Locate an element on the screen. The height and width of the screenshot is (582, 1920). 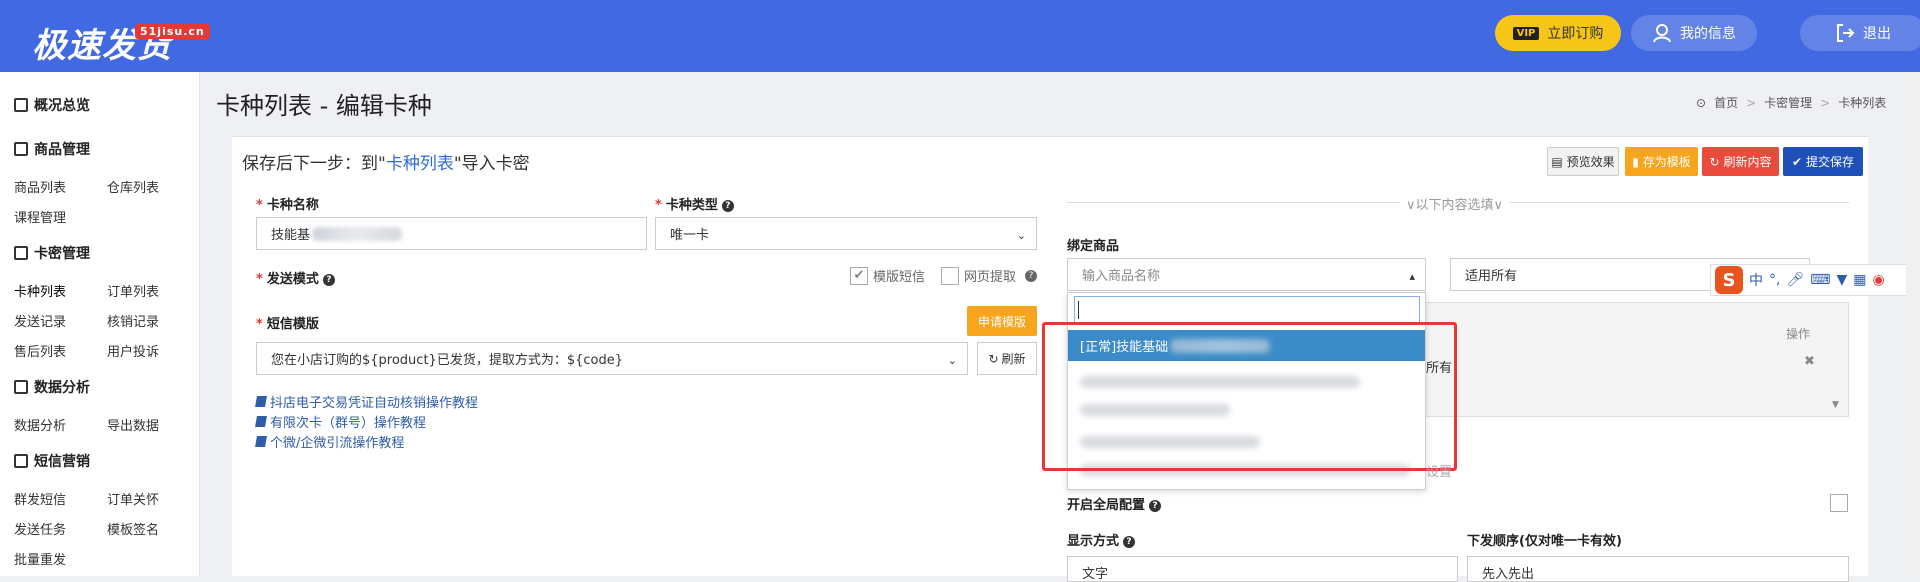
shop-icon is located at coordinates (21, 149).